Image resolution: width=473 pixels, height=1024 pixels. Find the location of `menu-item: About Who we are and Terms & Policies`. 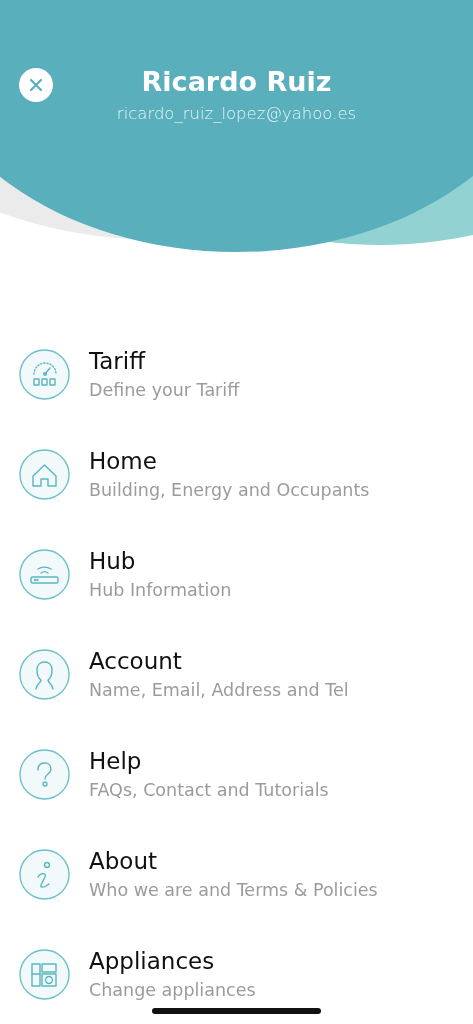

menu-item: About Who we are and Terms & Policies is located at coordinates (236, 874).